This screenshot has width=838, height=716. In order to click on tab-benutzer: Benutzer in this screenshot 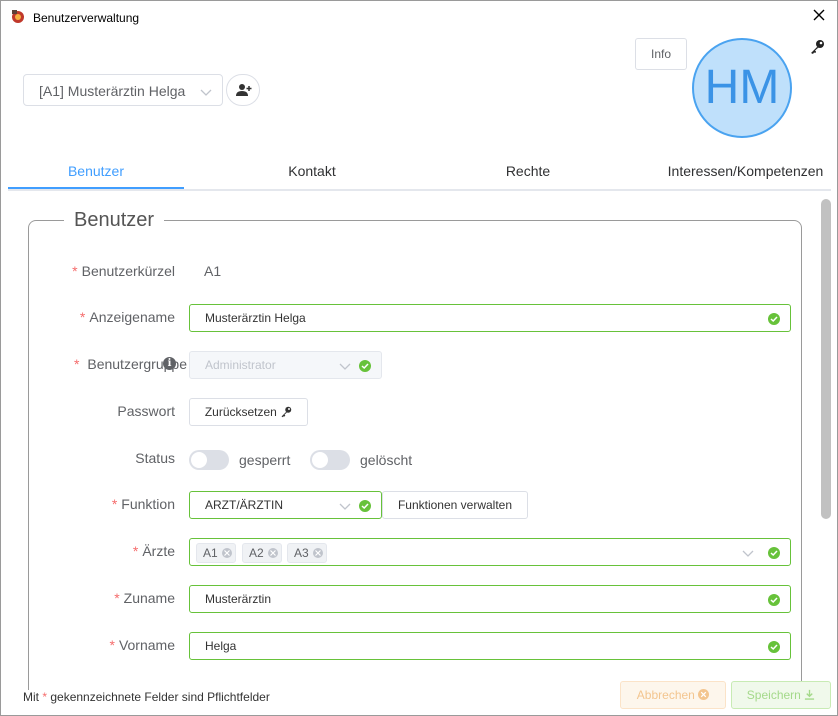, I will do `click(96, 172)`.